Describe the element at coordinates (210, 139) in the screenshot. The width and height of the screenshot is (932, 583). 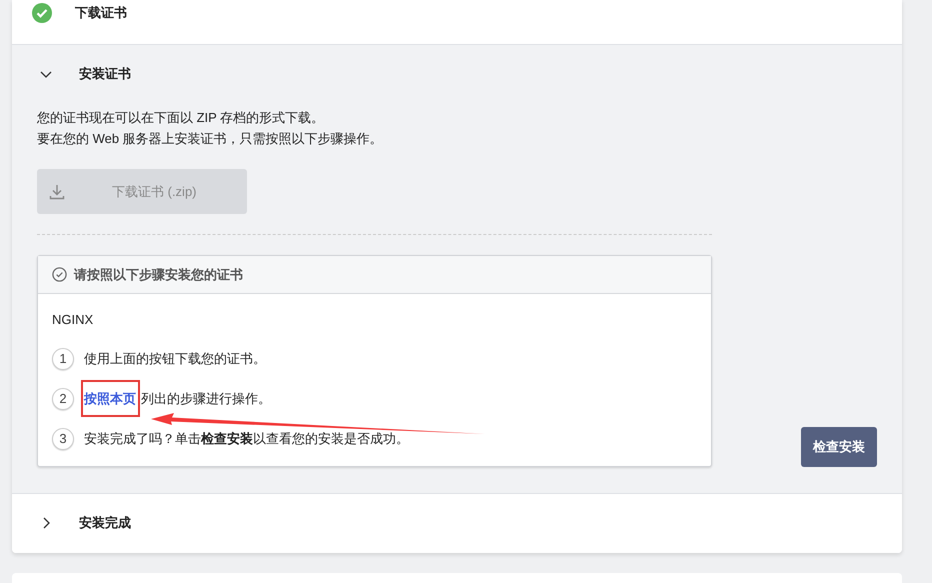
I see `intro-text: 要在您的 Web 服务器上安装证书，只需按照以下步骤操作。` at that location.